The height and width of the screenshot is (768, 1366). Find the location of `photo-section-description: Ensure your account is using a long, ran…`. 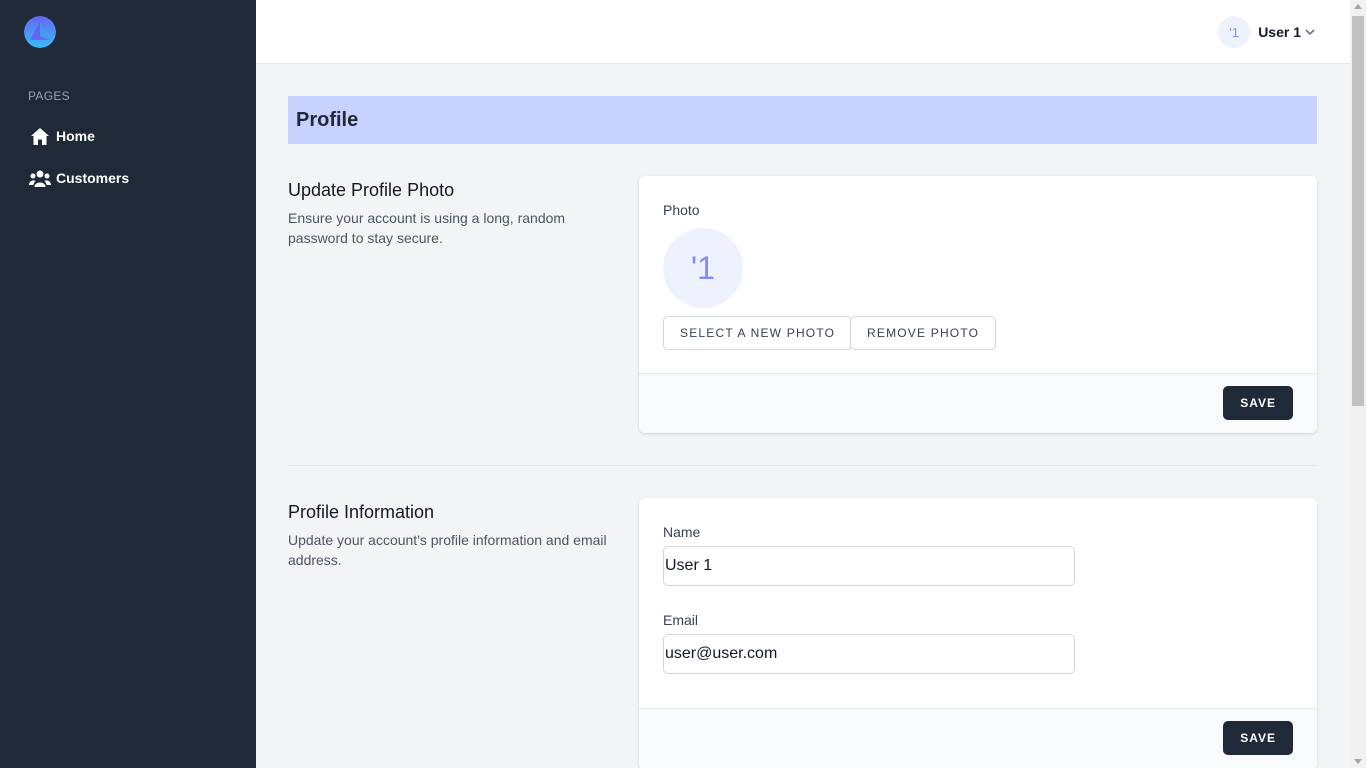

photo-section-description: Ensure your account is using a long, ran… is located at coordinates (427, 228).